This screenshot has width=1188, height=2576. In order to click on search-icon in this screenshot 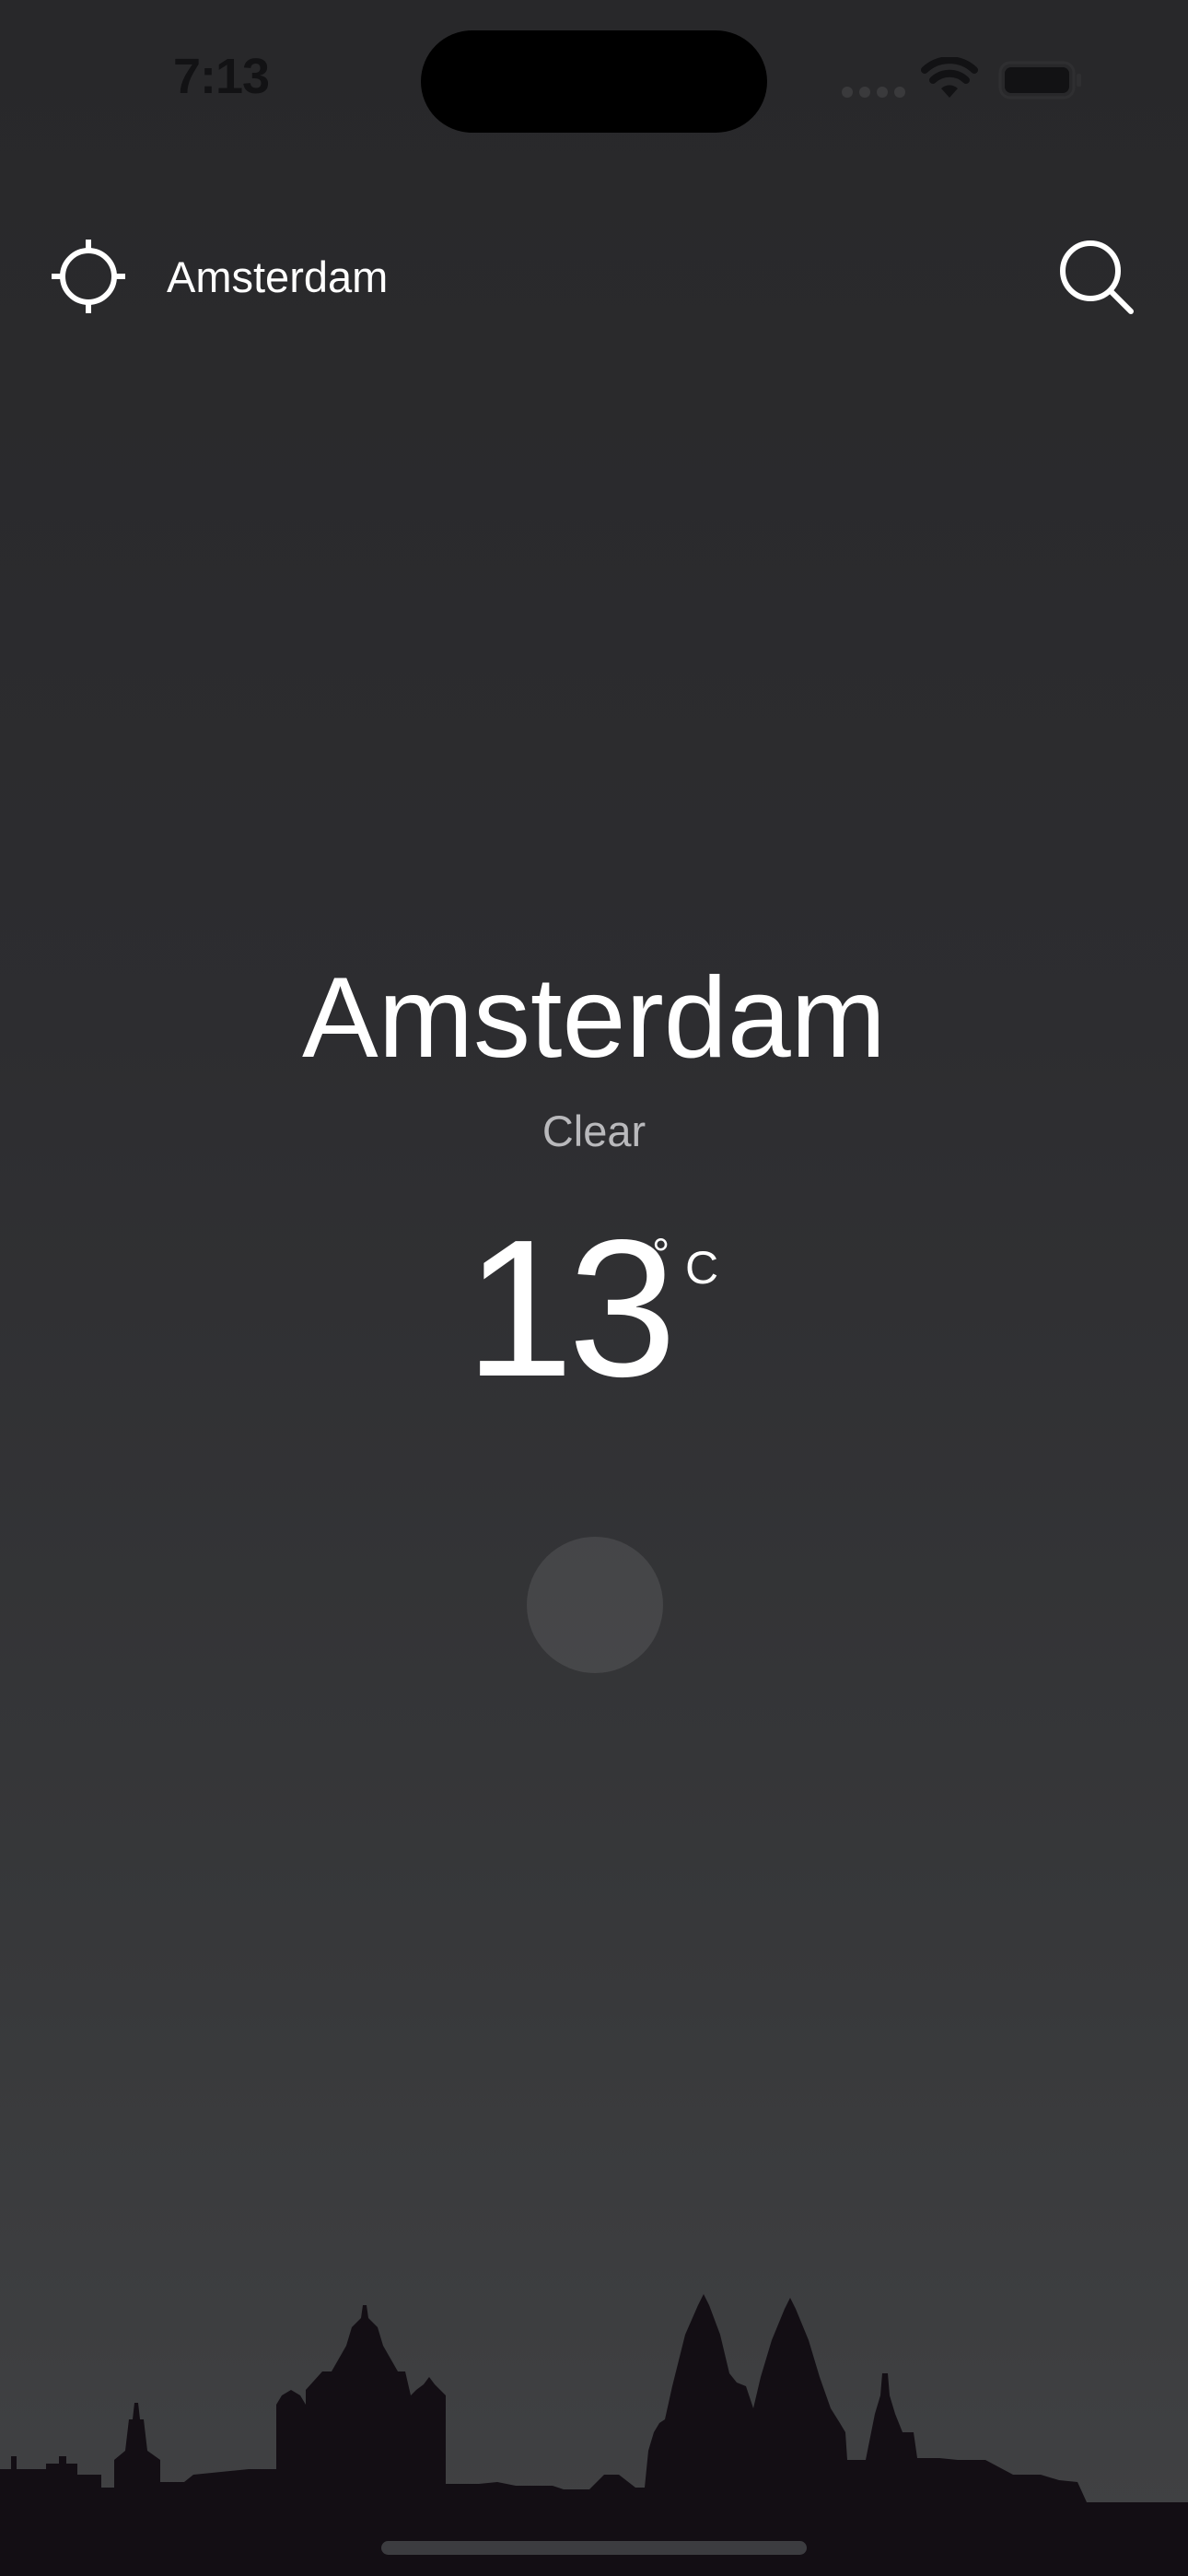, I will do `click(1097, 277)`.